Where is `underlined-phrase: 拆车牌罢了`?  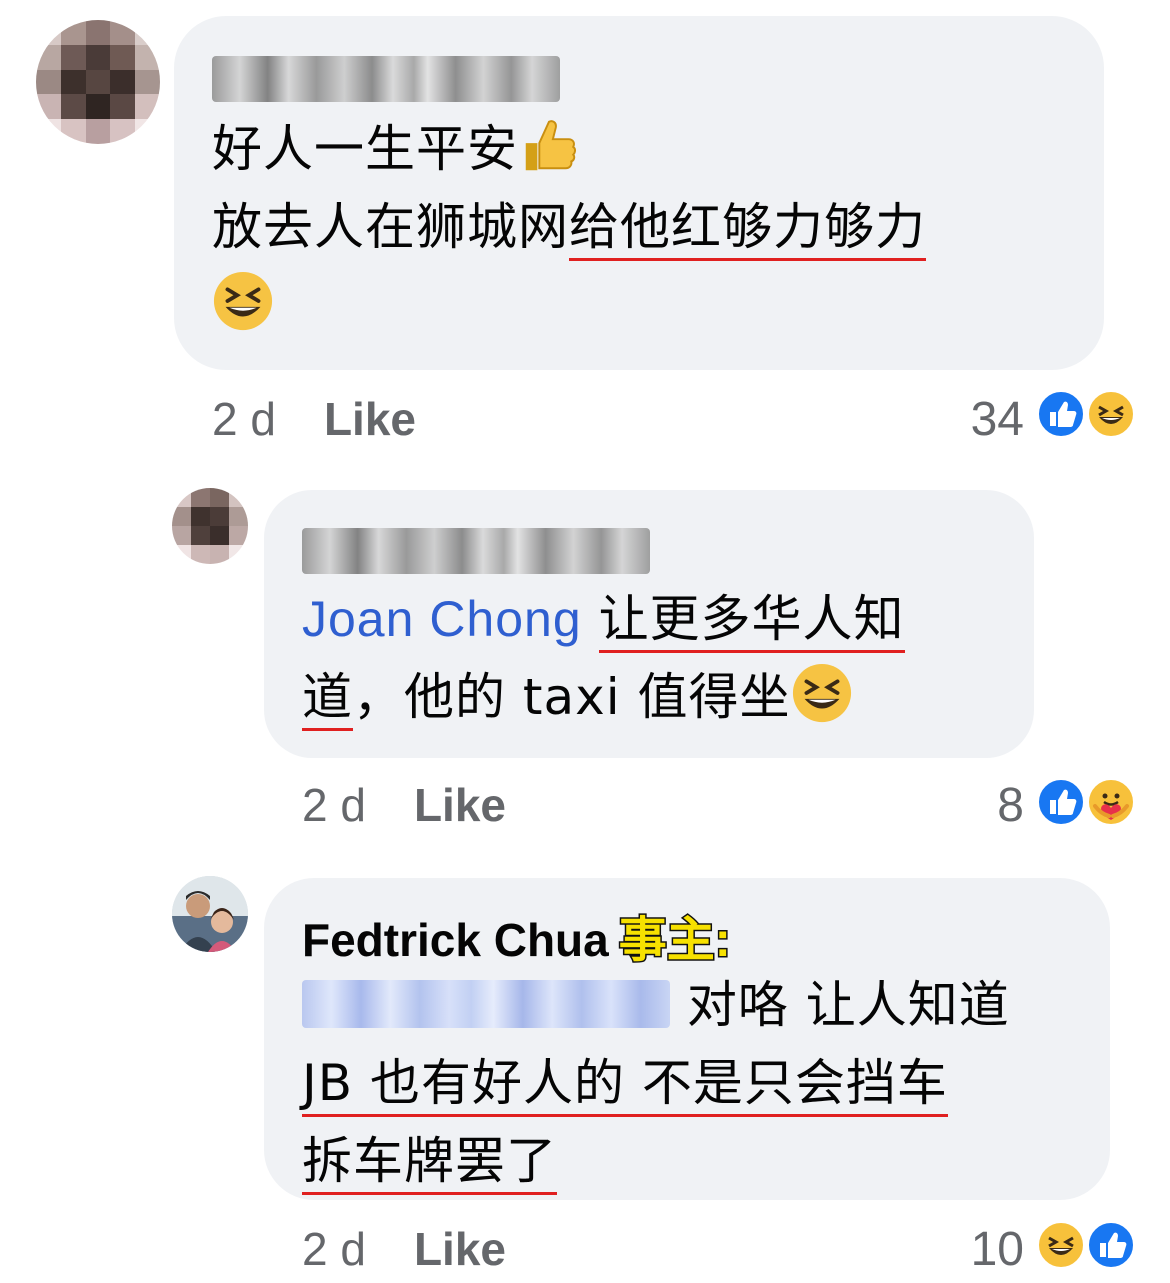 underlined-phrase: 拆车牌罢了 is located at coordinates (429, 1163).